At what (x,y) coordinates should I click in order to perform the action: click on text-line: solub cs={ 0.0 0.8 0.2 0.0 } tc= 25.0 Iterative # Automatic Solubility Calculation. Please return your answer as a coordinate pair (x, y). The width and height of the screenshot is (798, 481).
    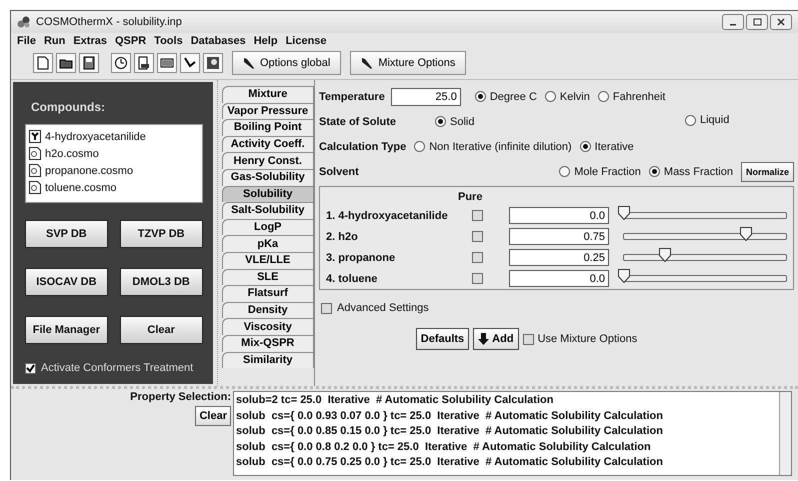
    Looking at the image, I should click on (444, 447).